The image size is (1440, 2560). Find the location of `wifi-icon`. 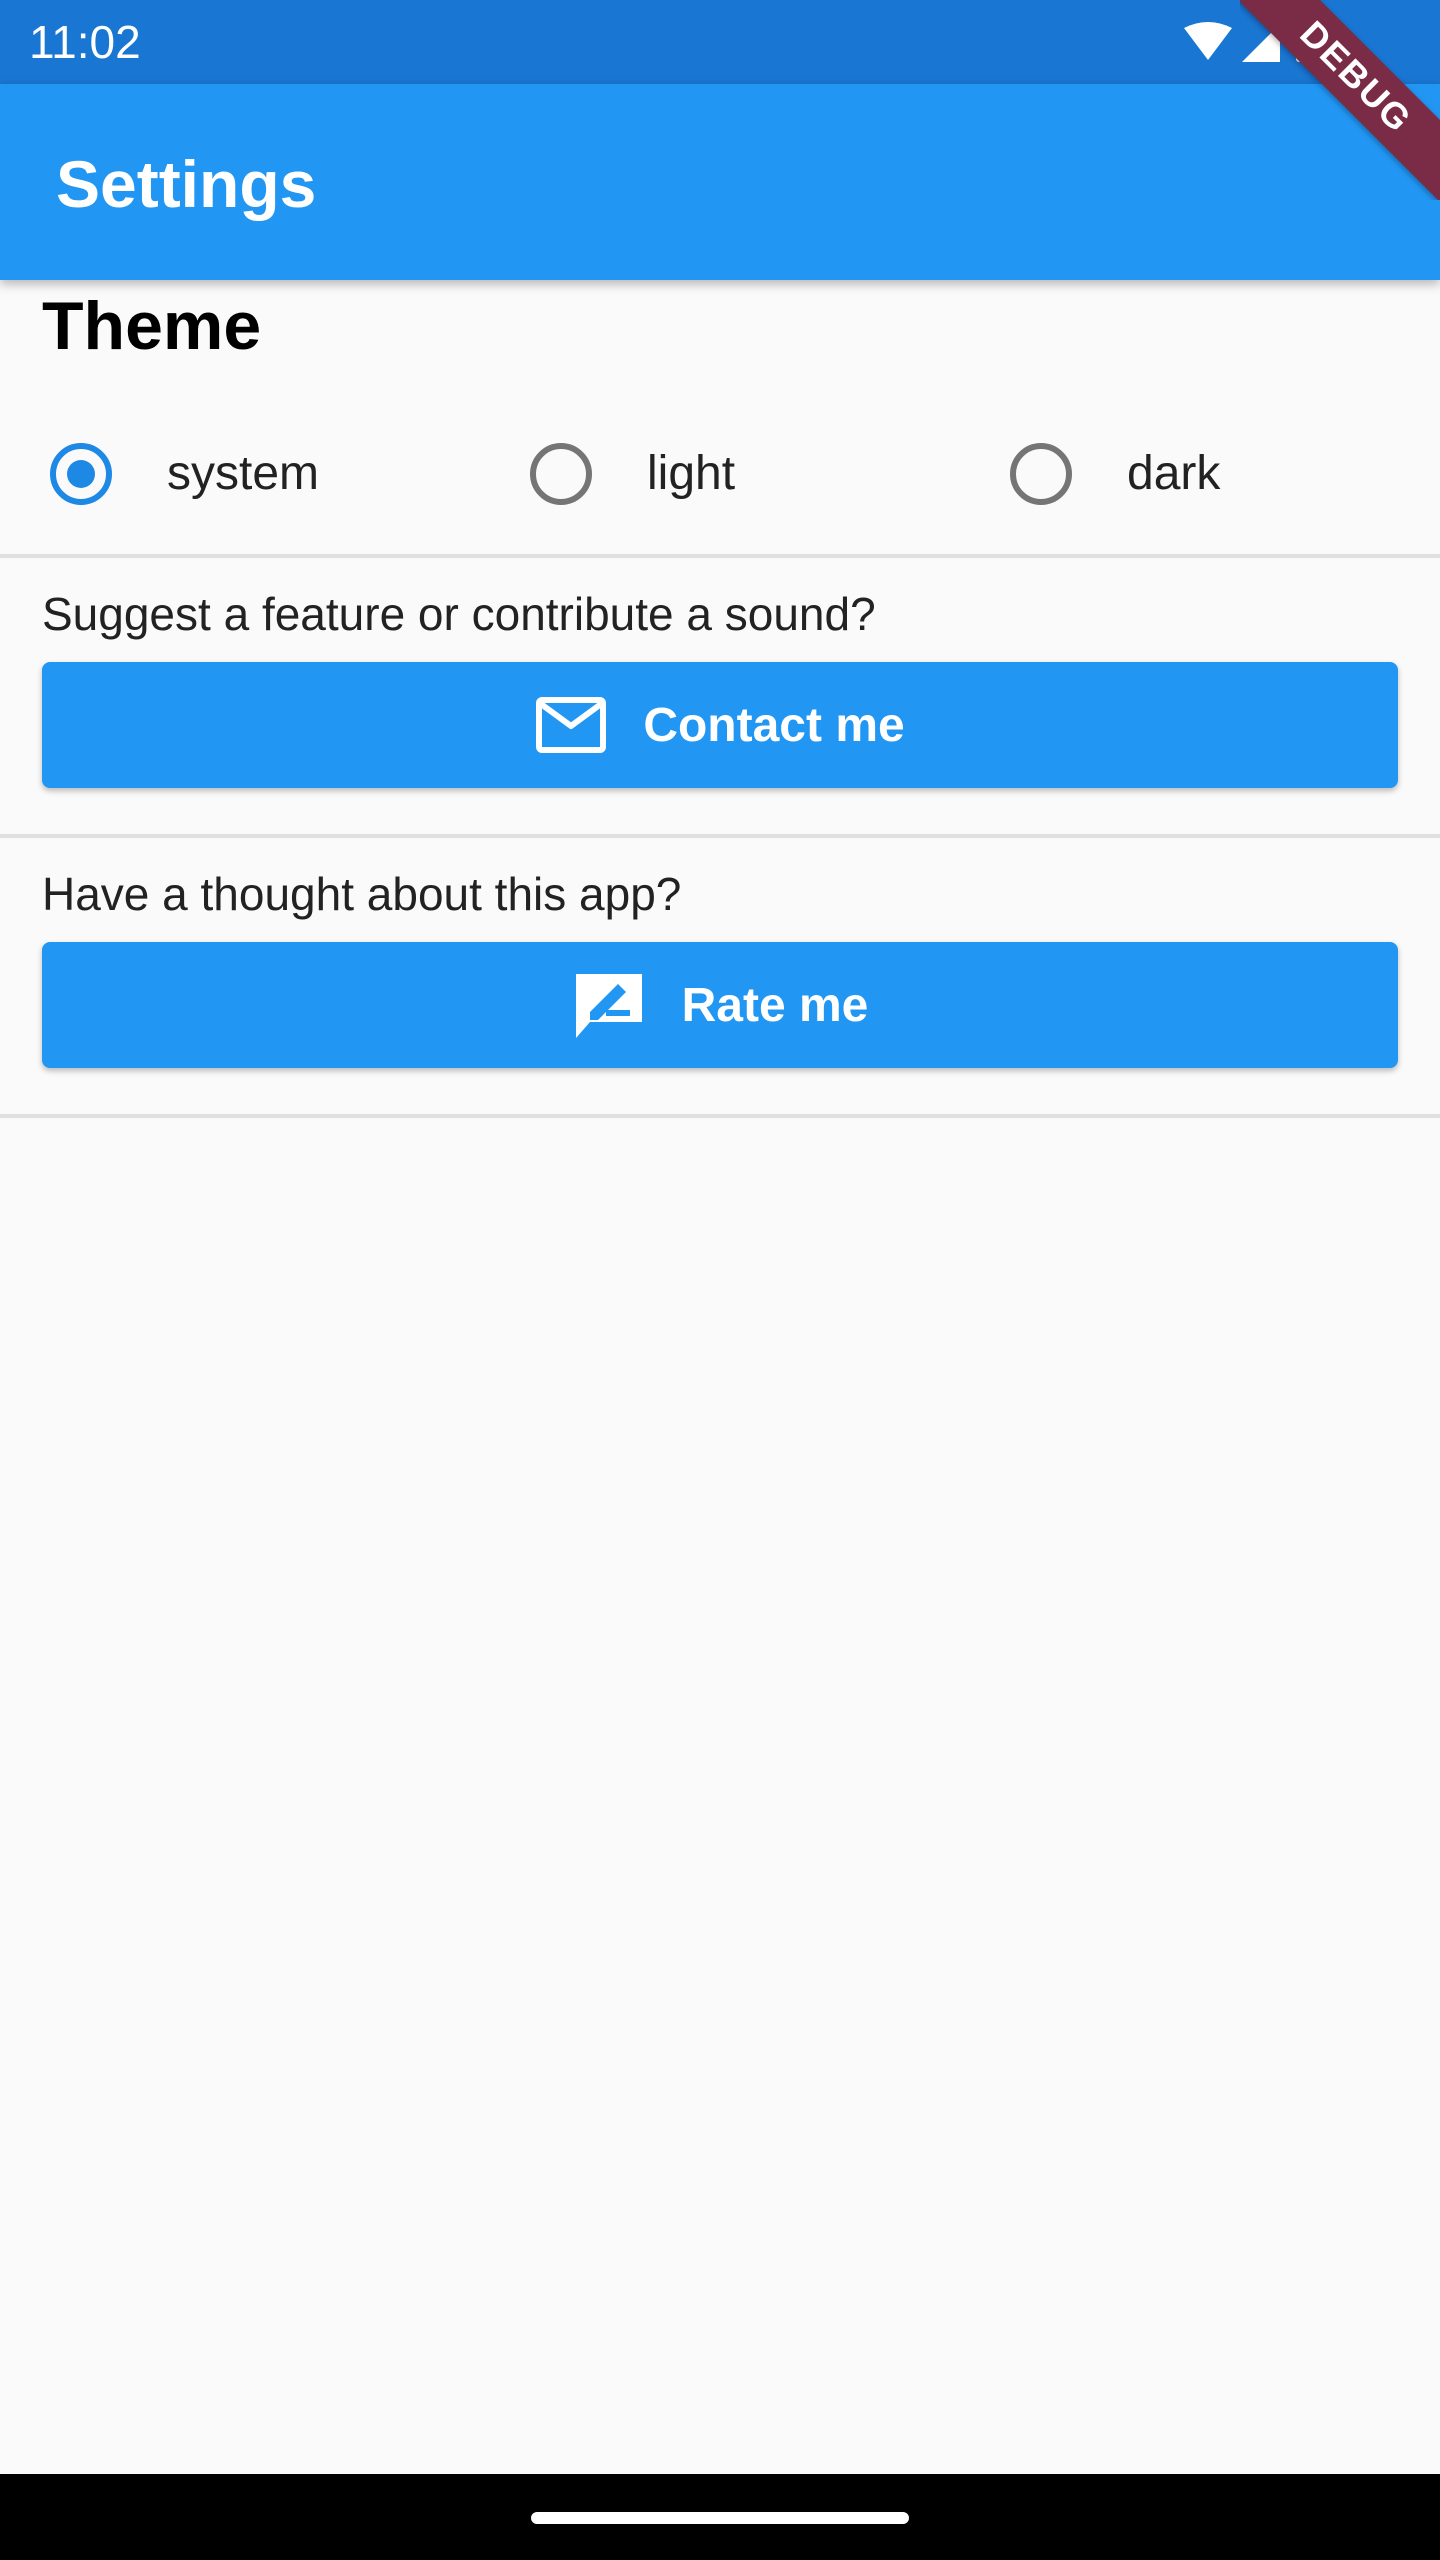

wifi-icon is located at coordinates (1208, 41).